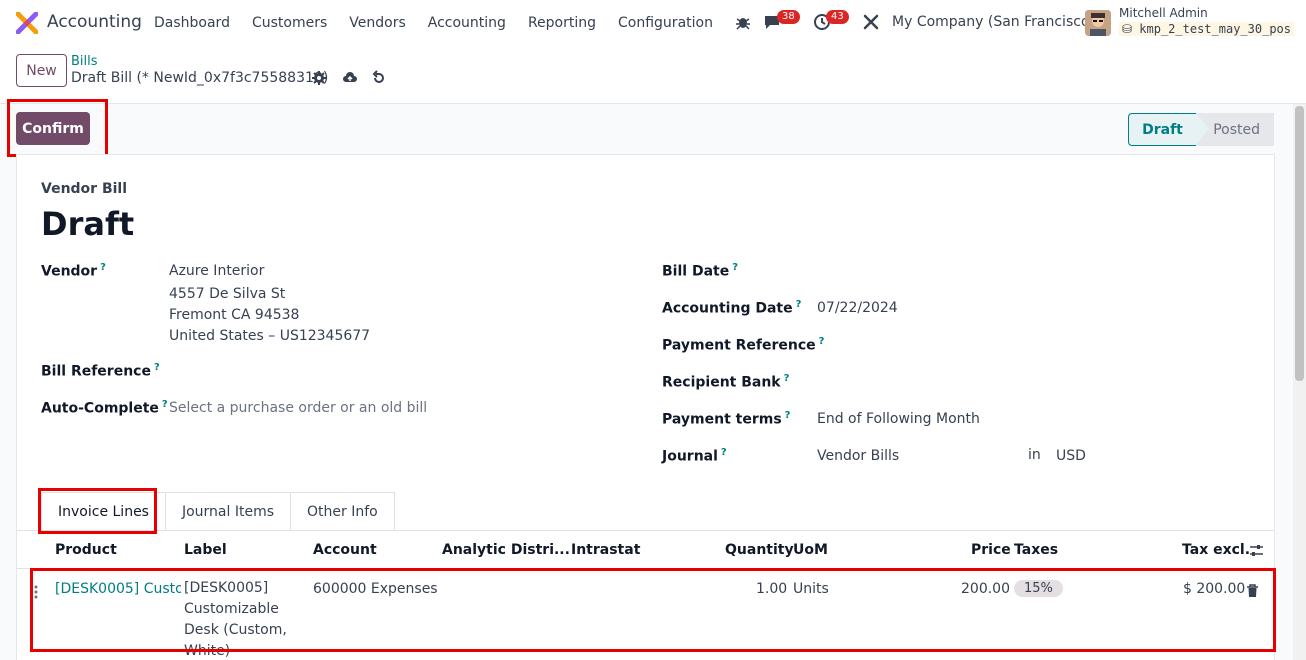  I want to click on accounting-date-help-icon: ?, so click(799, 304).